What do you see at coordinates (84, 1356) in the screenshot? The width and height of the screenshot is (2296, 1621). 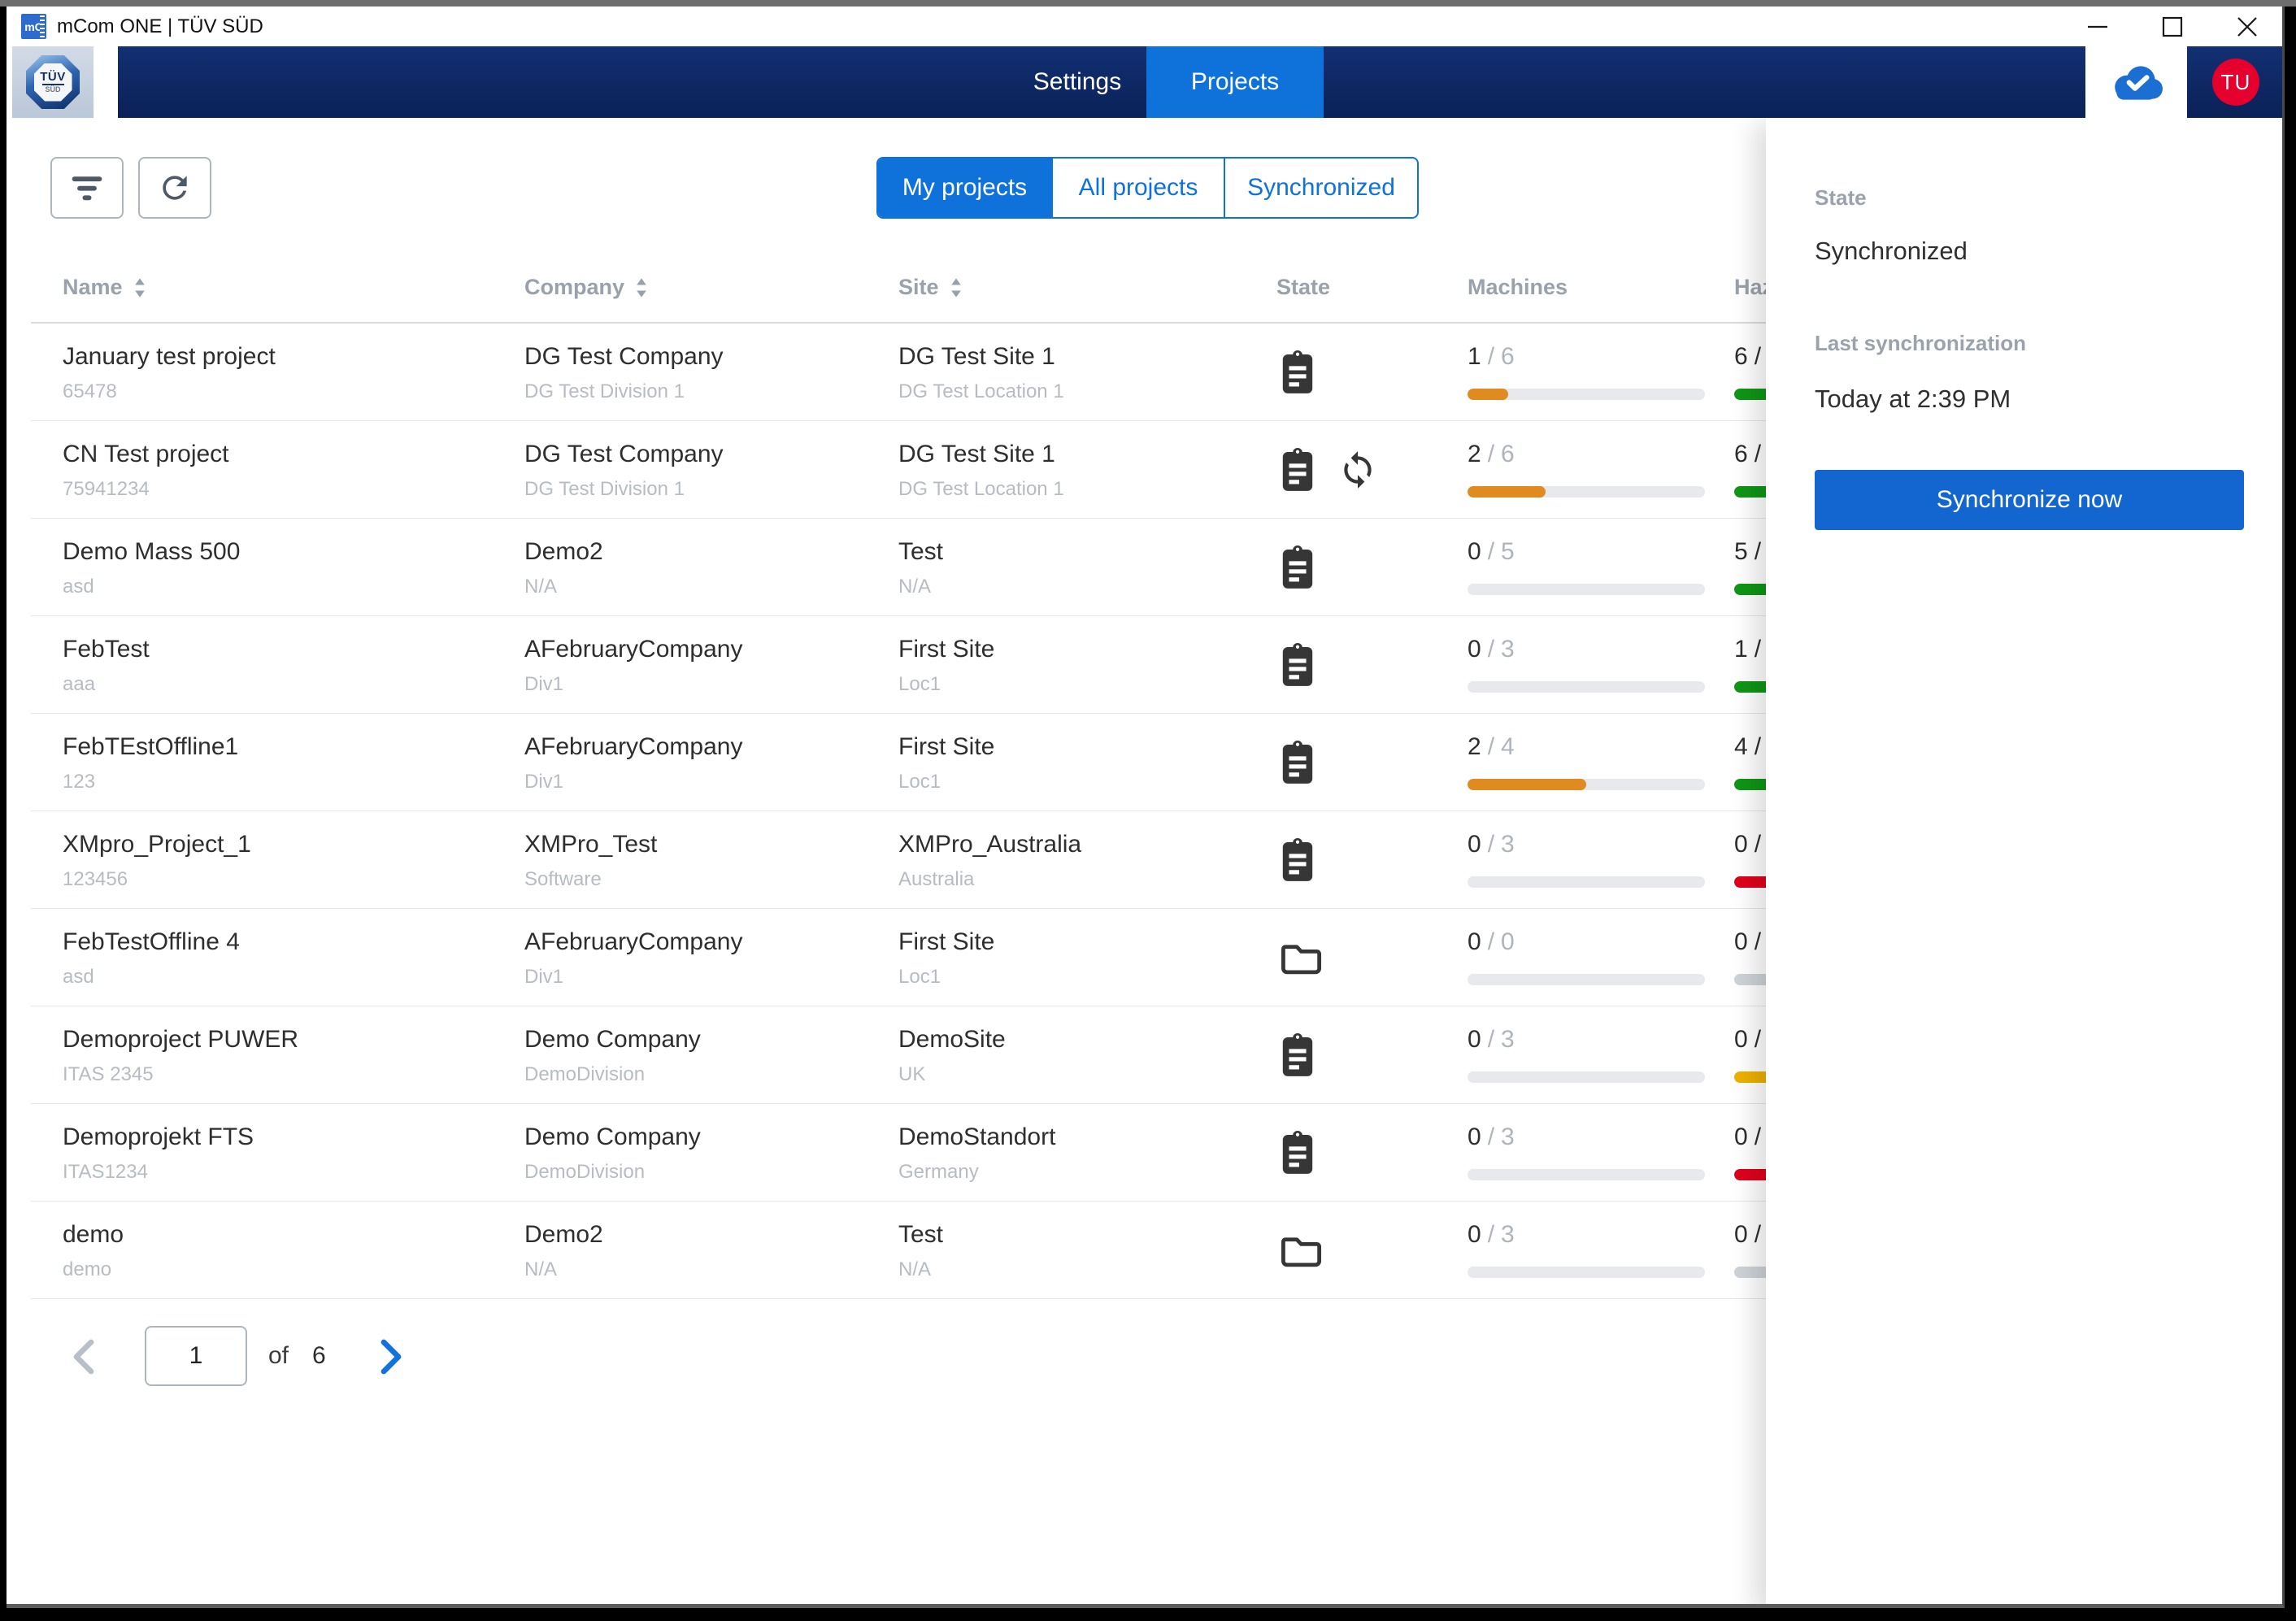 I see `previous-page-button` at bounding box center [84, 1356].